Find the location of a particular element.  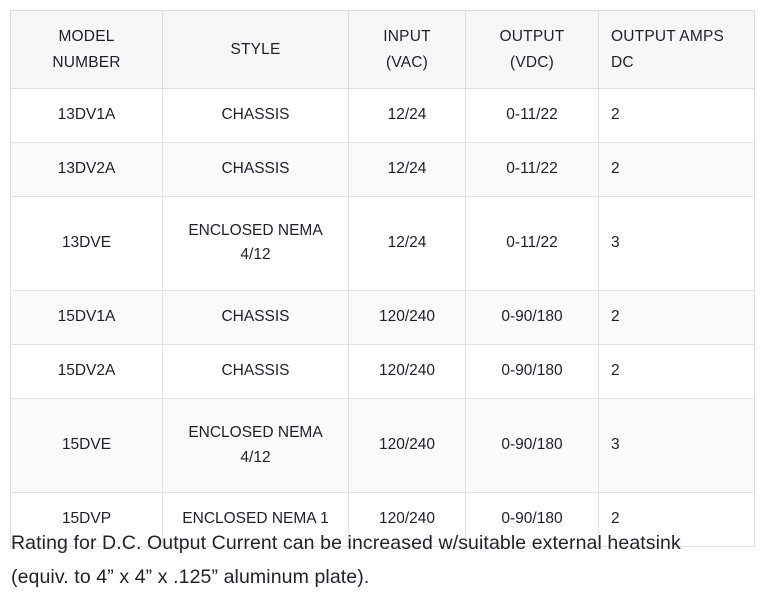

column-header-output-amps-line2: DC is located at coordinates (622, 62).